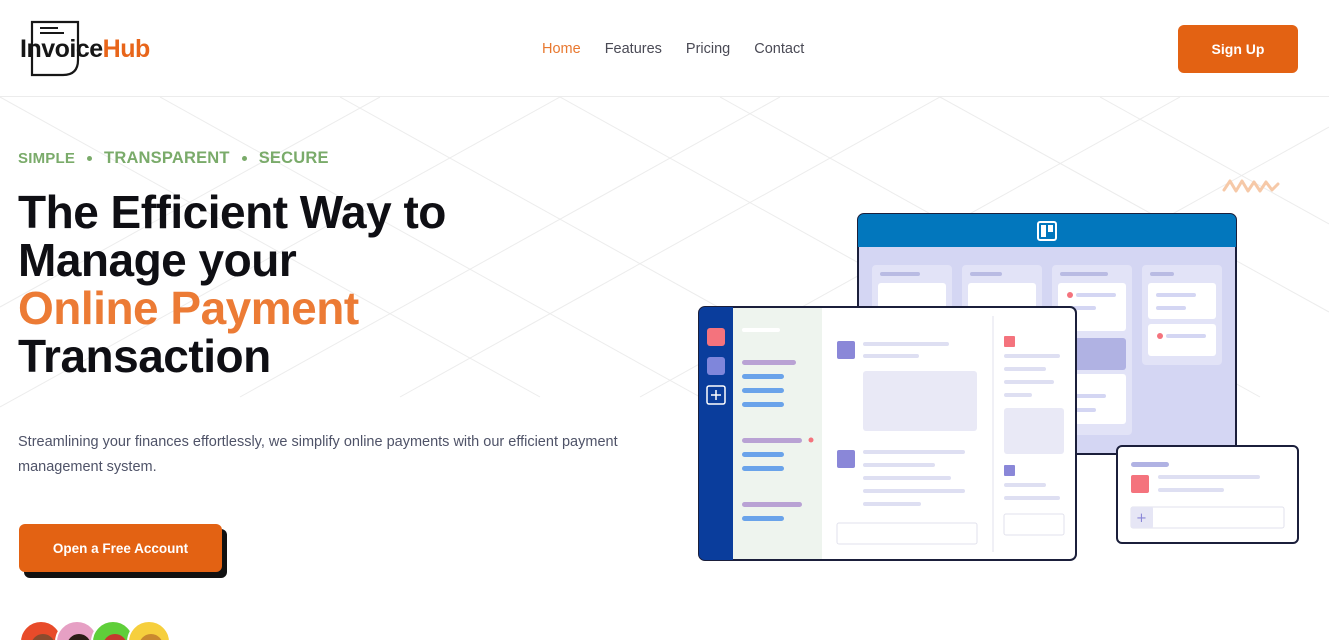 Image resolution: width=1329 pixels, height=640 pixels. What do you see at coordinates (47, 158) in the screenshot?
I see `tagline-simple: SIMPLE` at bounding box center [47, 158].